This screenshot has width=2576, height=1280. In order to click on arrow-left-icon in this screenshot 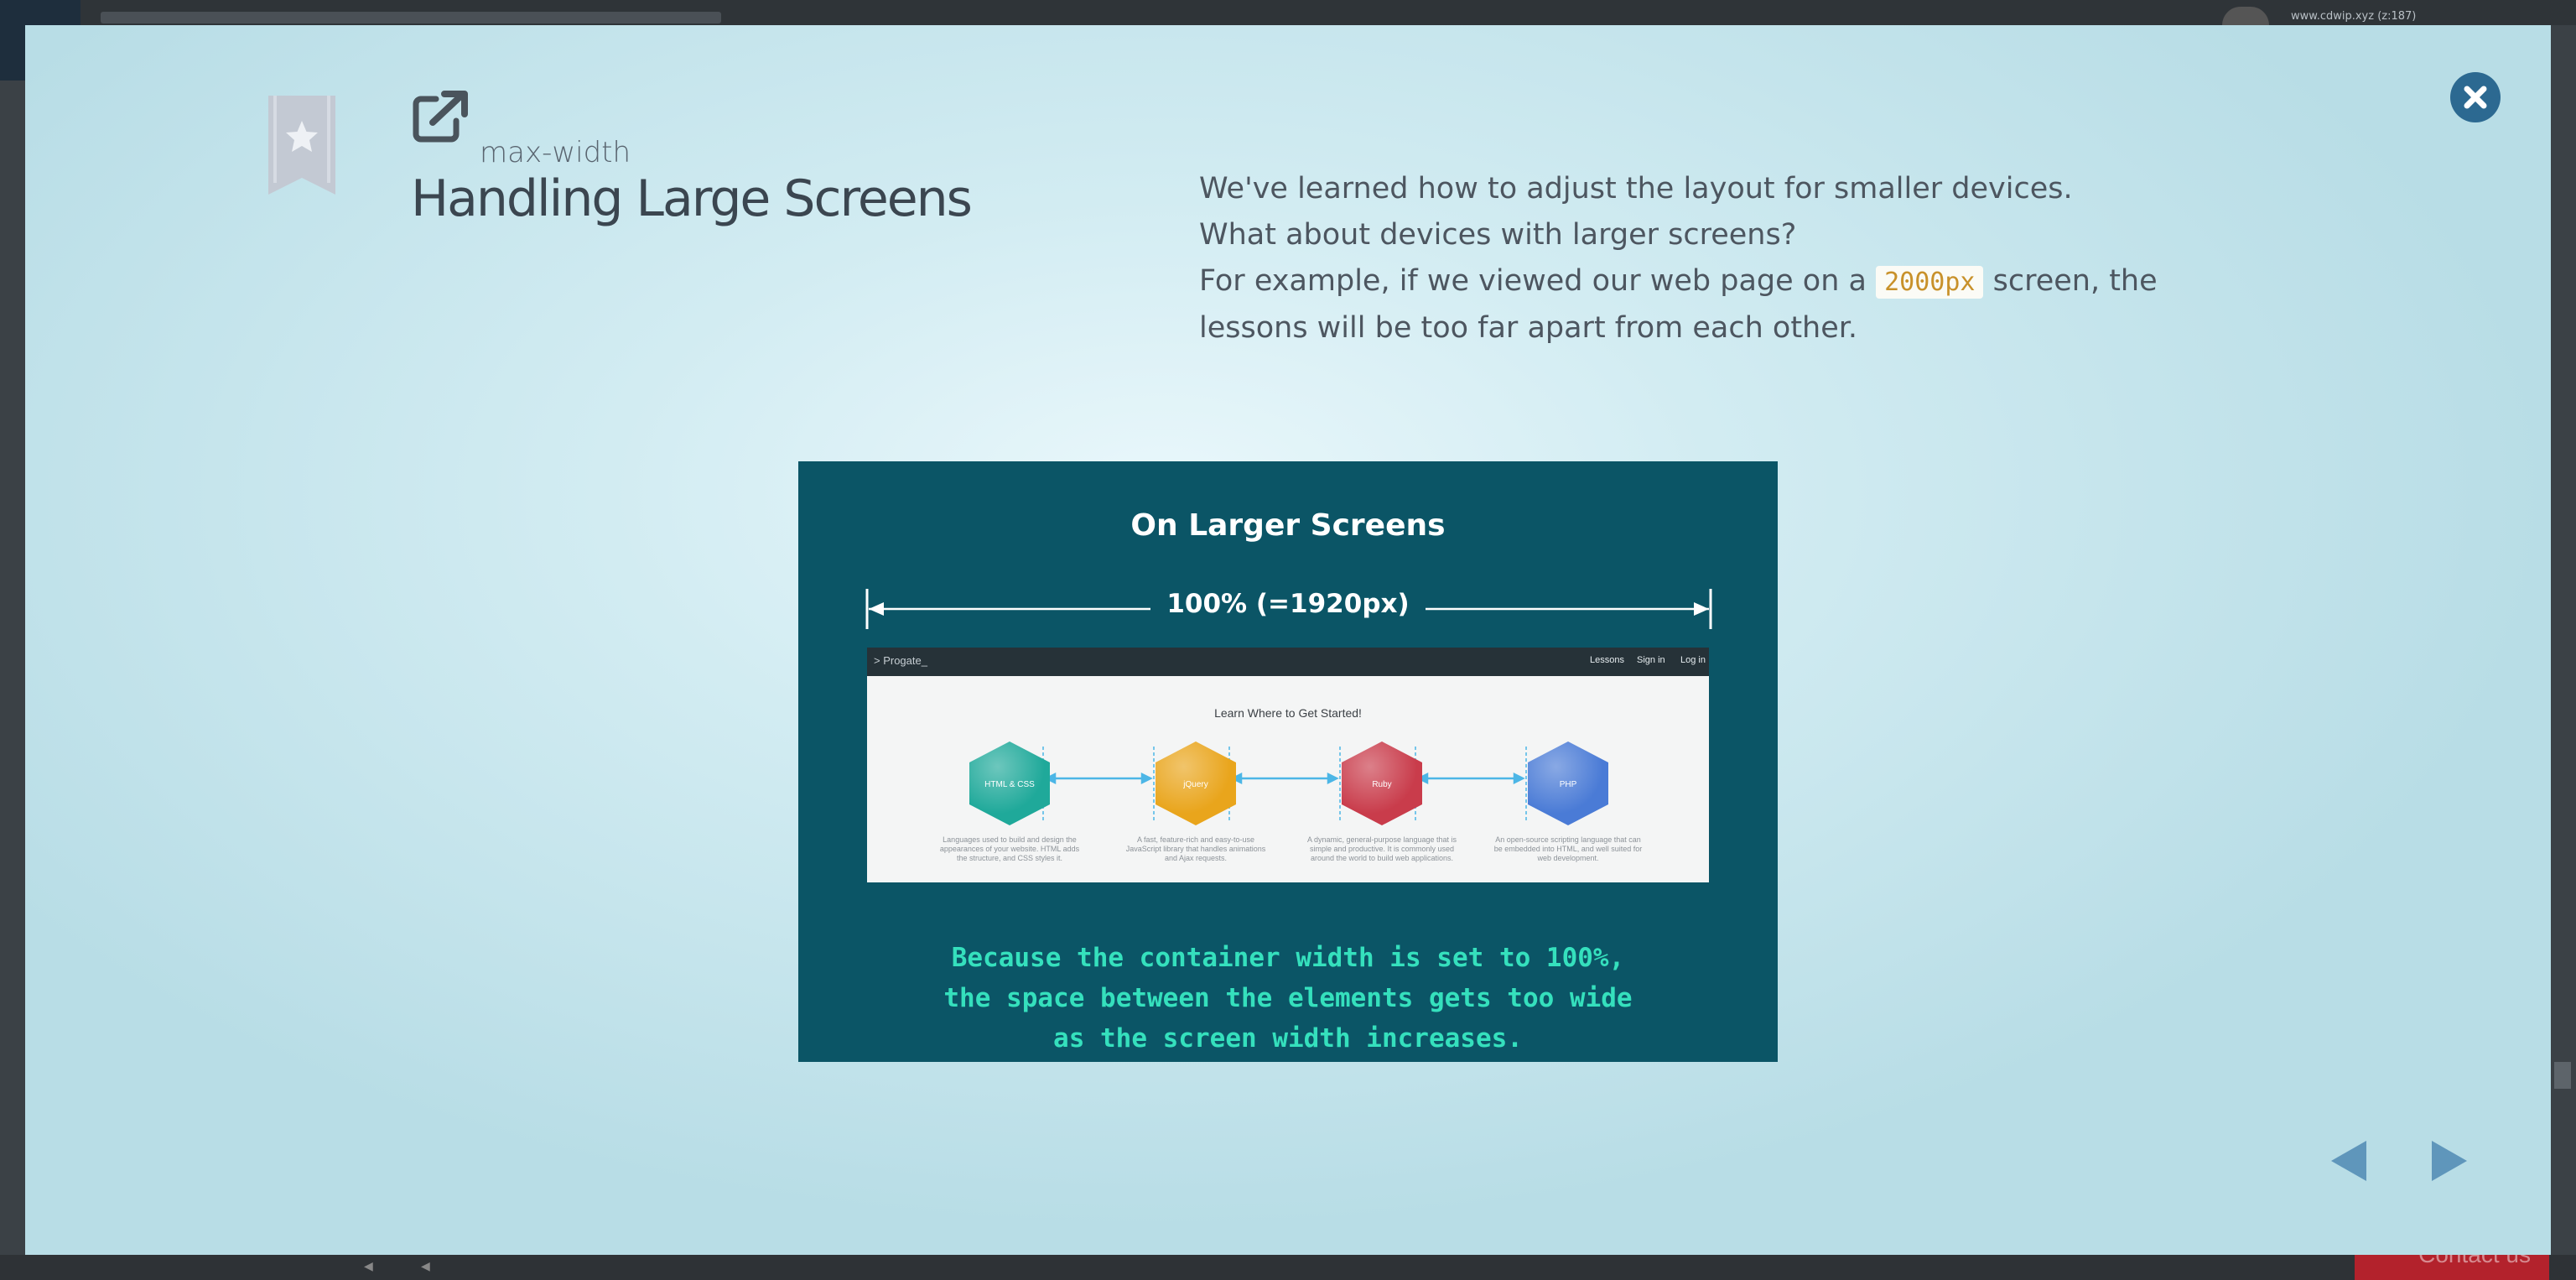, I will do `click(2348, 1161)`.